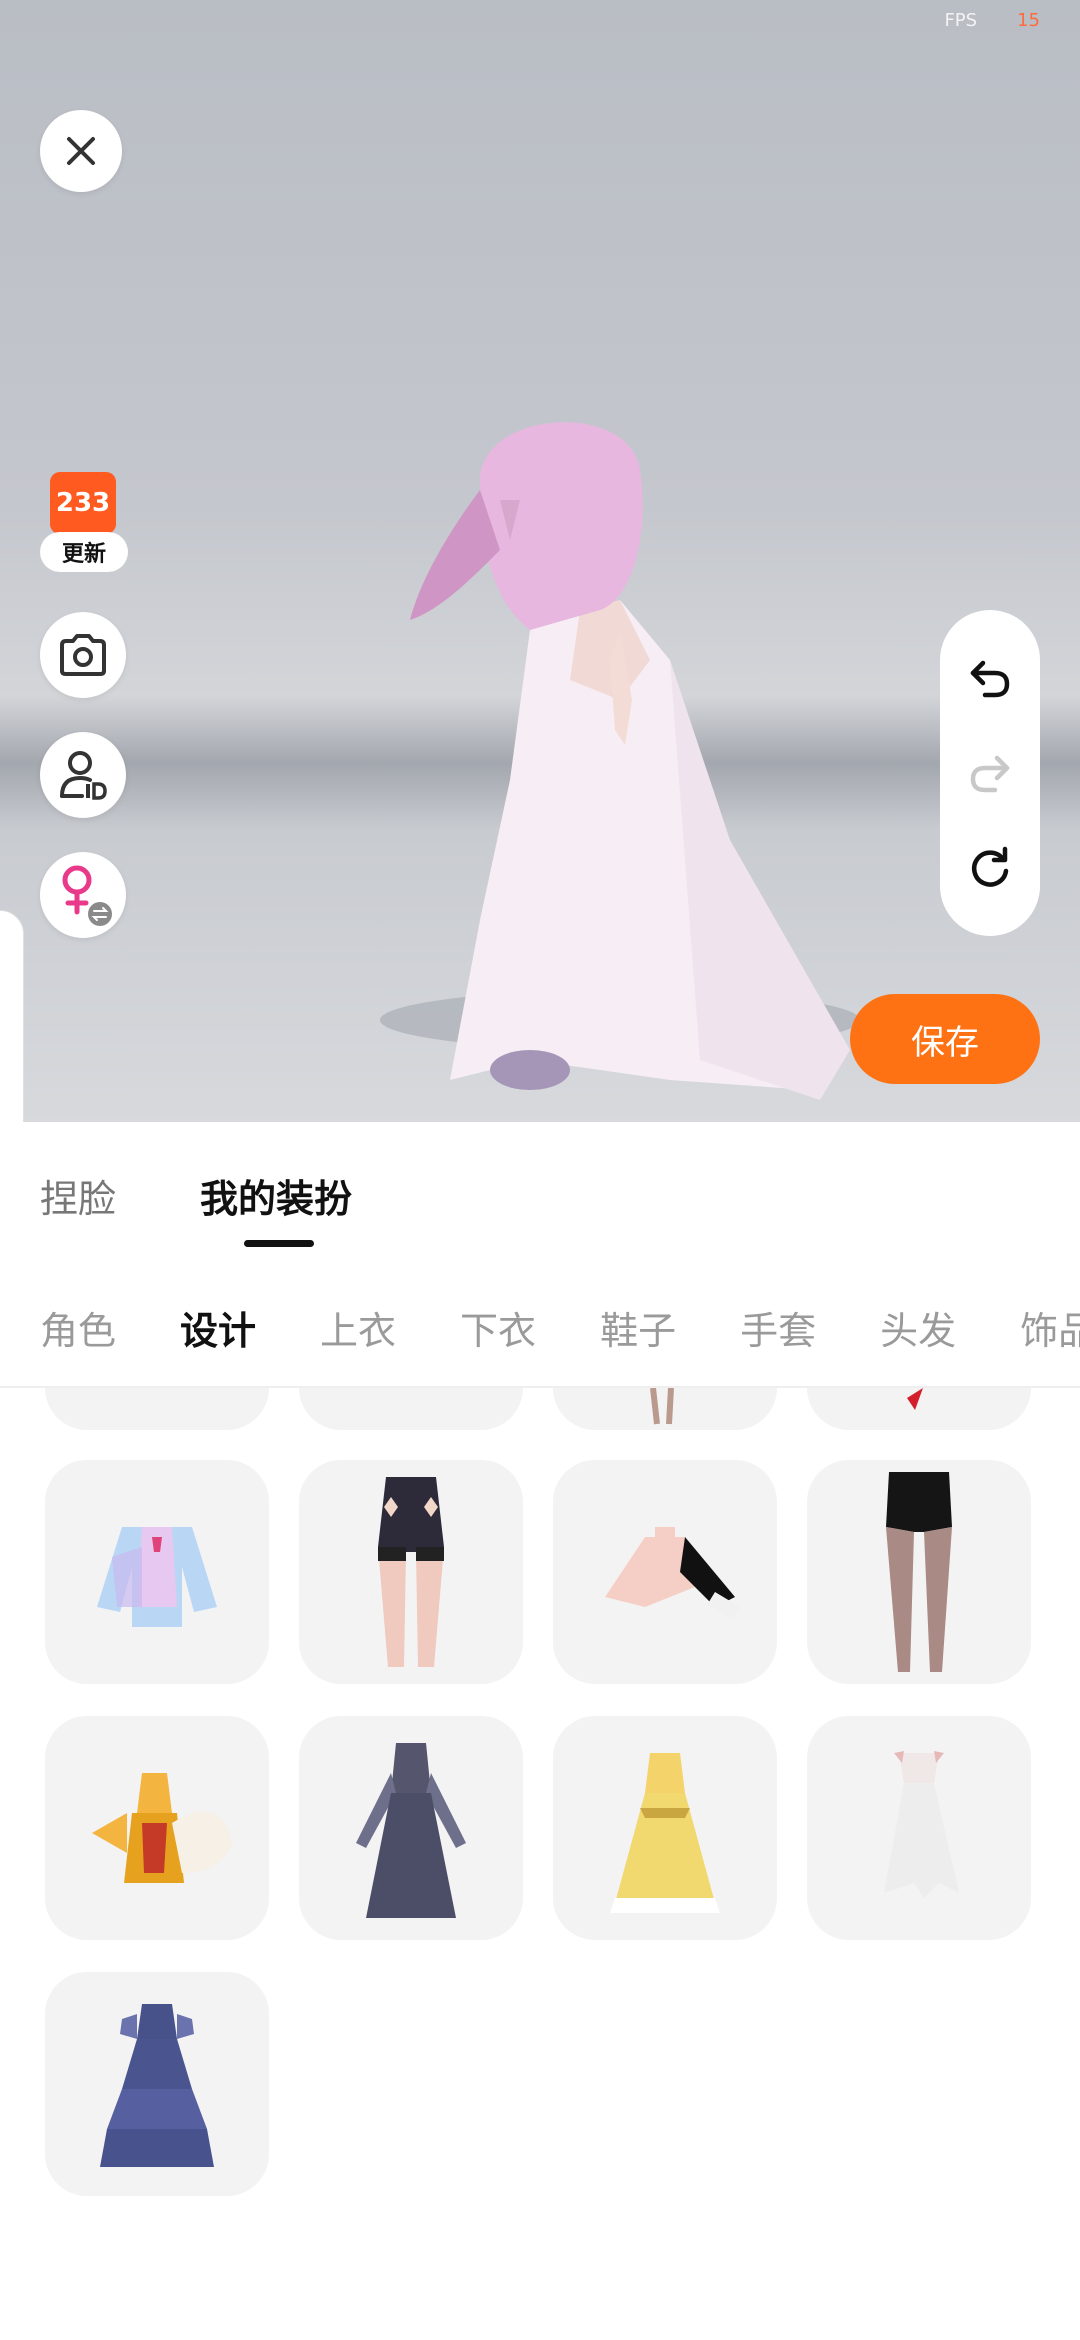  What do you see at coordinates (638, 1327) in the screenshot?
I see `category-shoes: 鞋子` at bounding box center [638, 1327].